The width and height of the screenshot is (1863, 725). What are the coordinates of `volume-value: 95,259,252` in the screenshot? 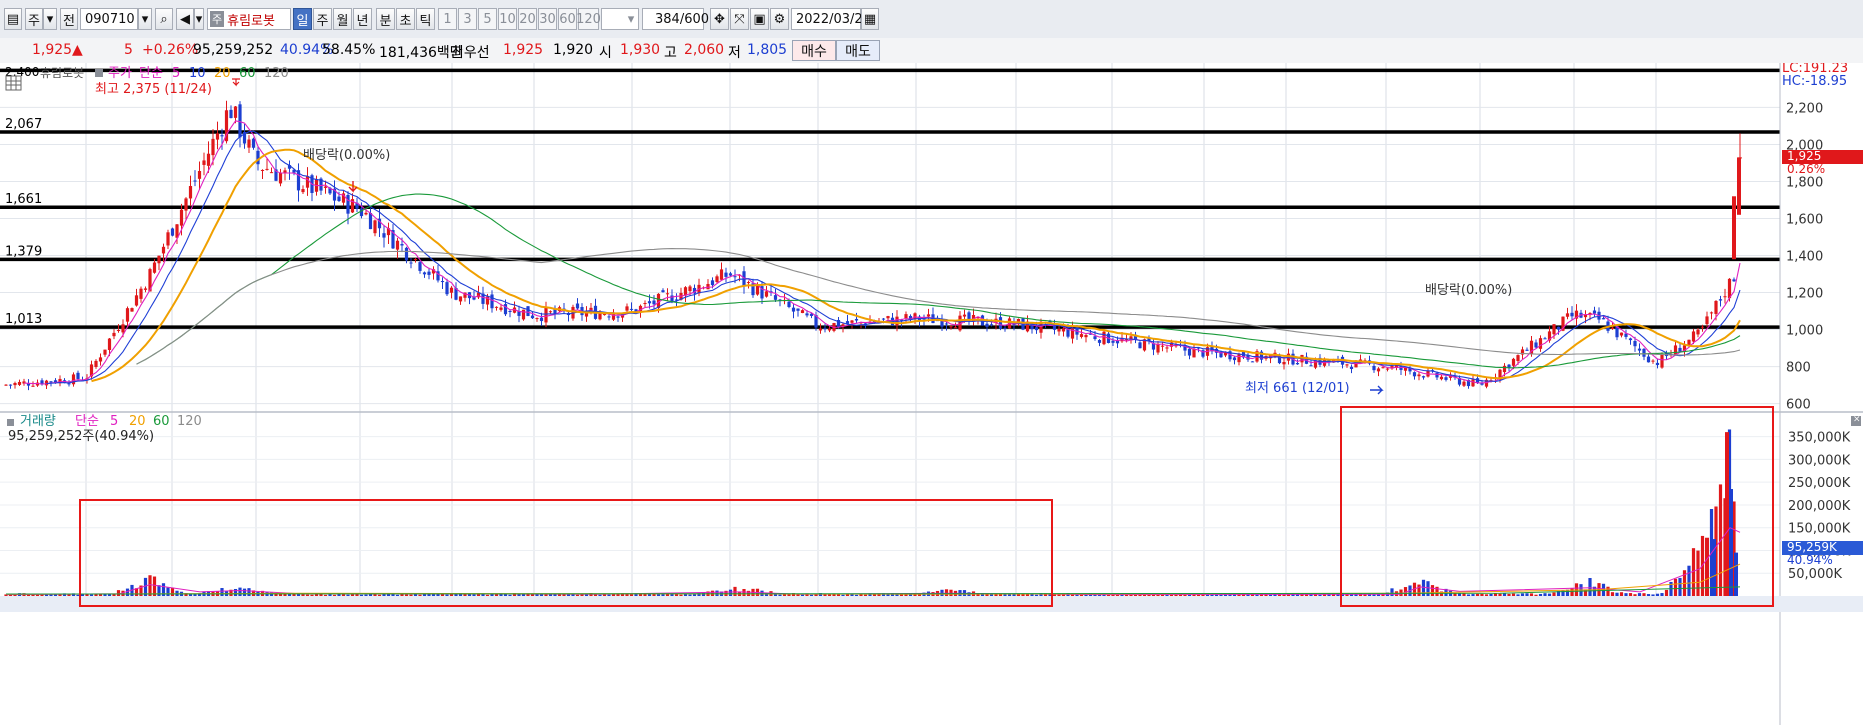 It's located at (233, 50).